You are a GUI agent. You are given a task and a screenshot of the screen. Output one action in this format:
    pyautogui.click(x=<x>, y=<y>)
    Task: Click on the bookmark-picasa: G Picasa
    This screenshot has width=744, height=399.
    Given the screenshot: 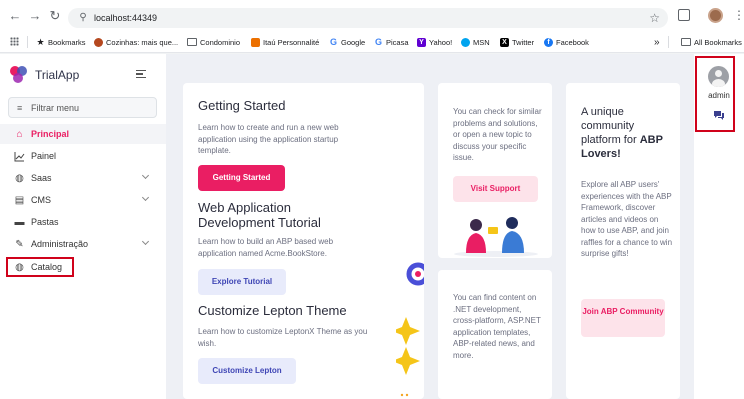 What is the action you would take?
    pyautogui.click(x=391, y=42)
    